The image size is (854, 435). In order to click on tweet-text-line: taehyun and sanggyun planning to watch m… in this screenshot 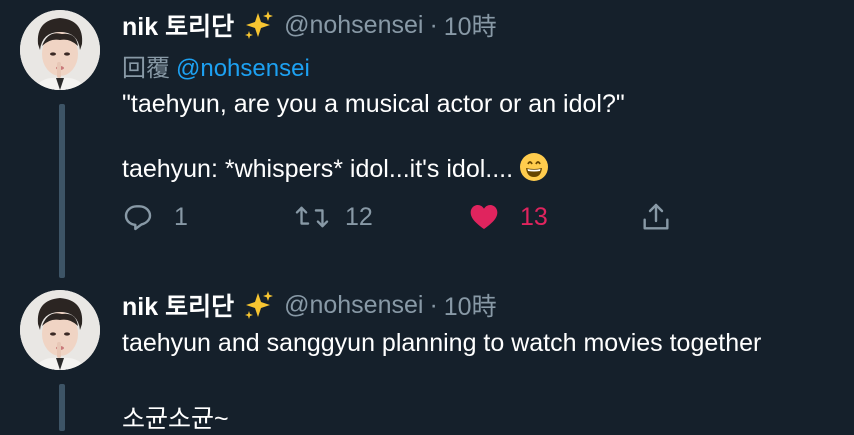, I will do `click(442, 343)`.